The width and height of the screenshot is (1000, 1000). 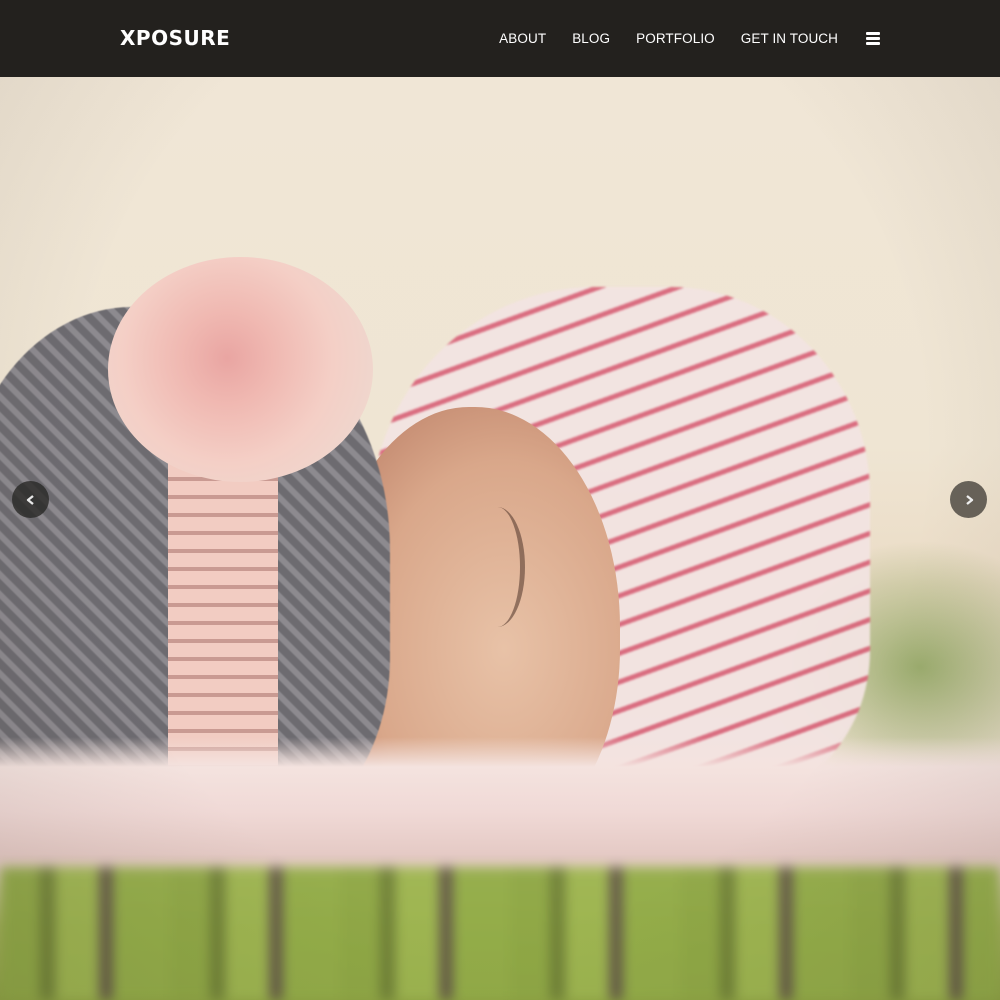 I want to click on nav-portfolio: PORTFOLIO, so click(x=675, y=38).